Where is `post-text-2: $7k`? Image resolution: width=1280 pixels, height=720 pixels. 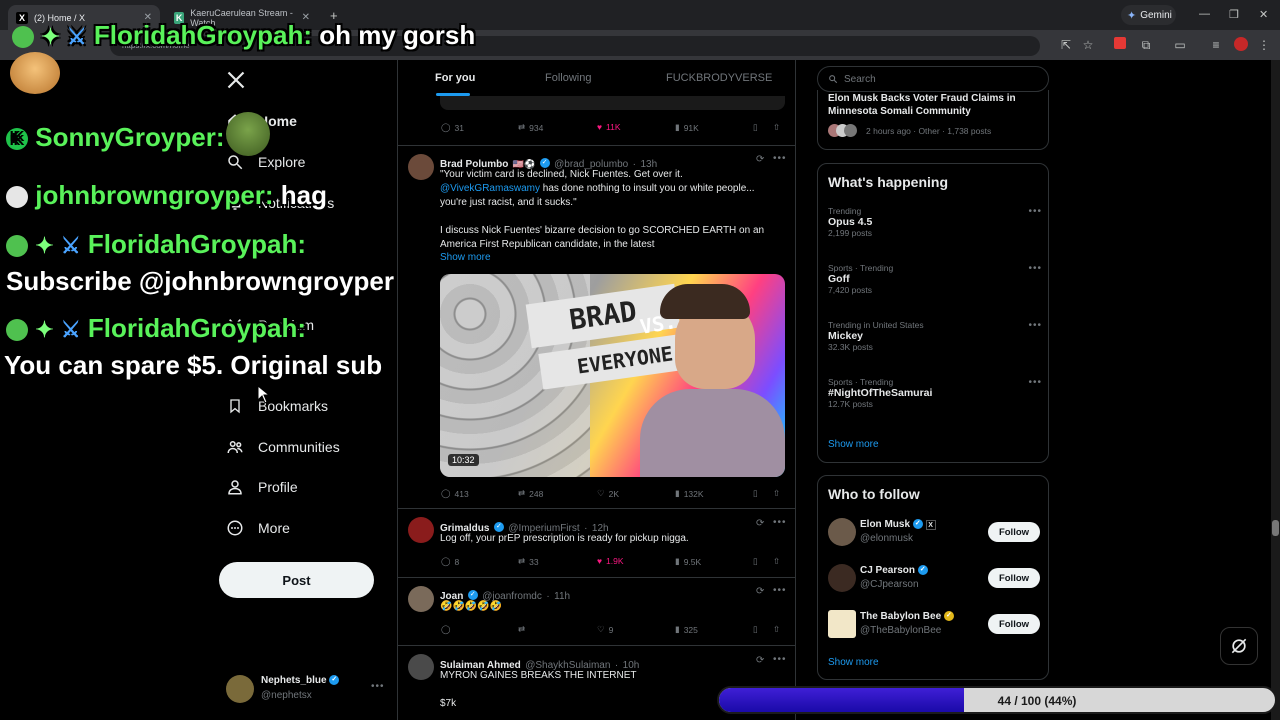
post-text-2: $7k is located at coordinates (448, 703).